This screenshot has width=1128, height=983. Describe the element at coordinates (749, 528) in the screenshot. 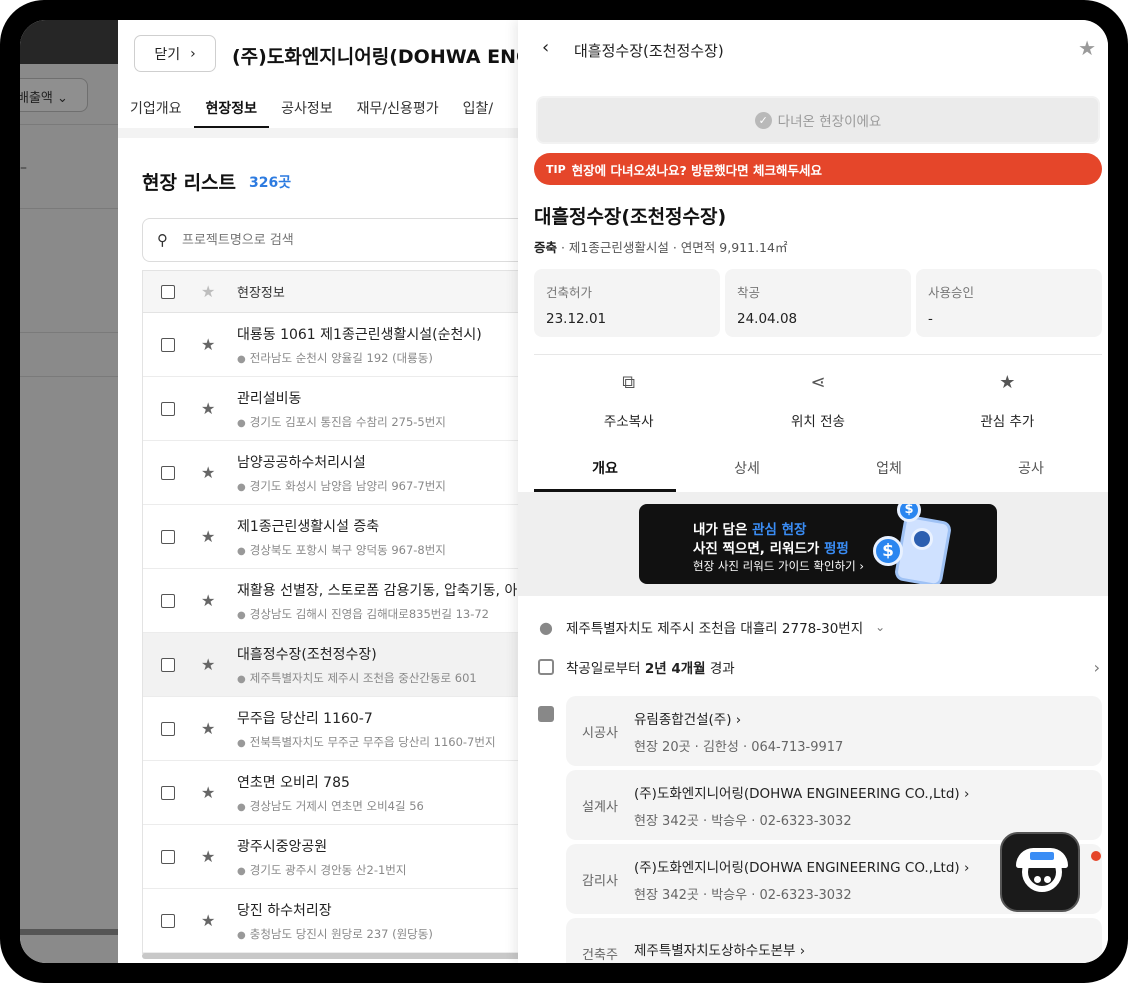

I see `banner-line-1: 내가 담은 관심 현장` at that location.